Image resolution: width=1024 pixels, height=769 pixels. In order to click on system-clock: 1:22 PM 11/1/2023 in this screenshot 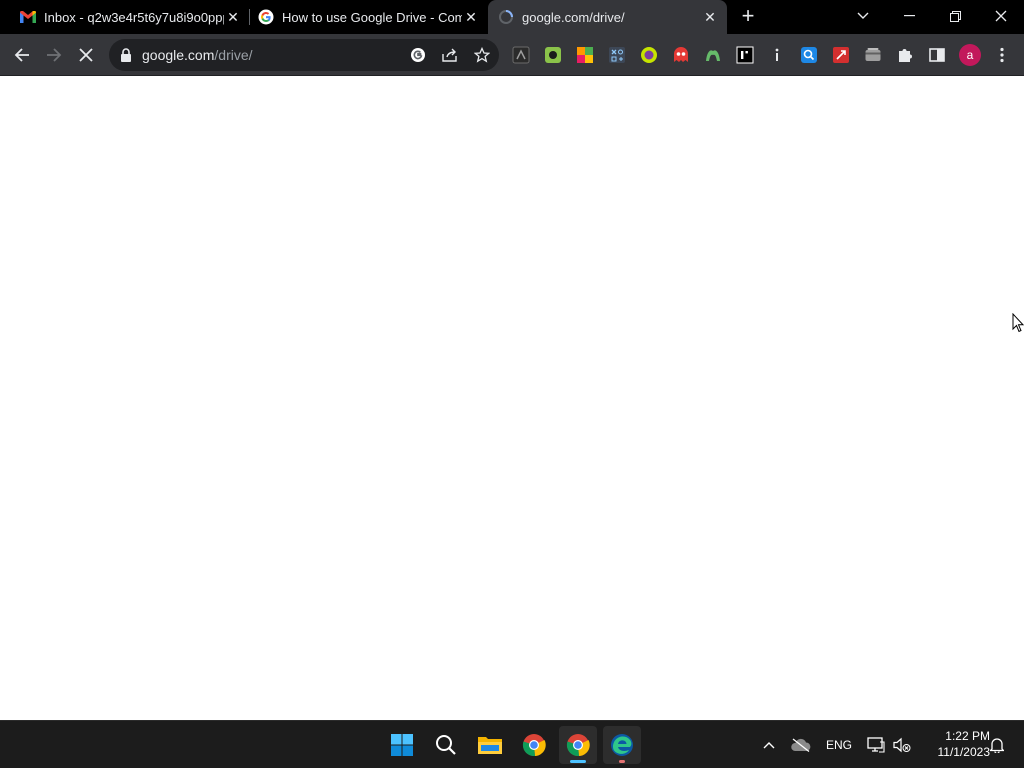, I will do `click(954, 744)`.